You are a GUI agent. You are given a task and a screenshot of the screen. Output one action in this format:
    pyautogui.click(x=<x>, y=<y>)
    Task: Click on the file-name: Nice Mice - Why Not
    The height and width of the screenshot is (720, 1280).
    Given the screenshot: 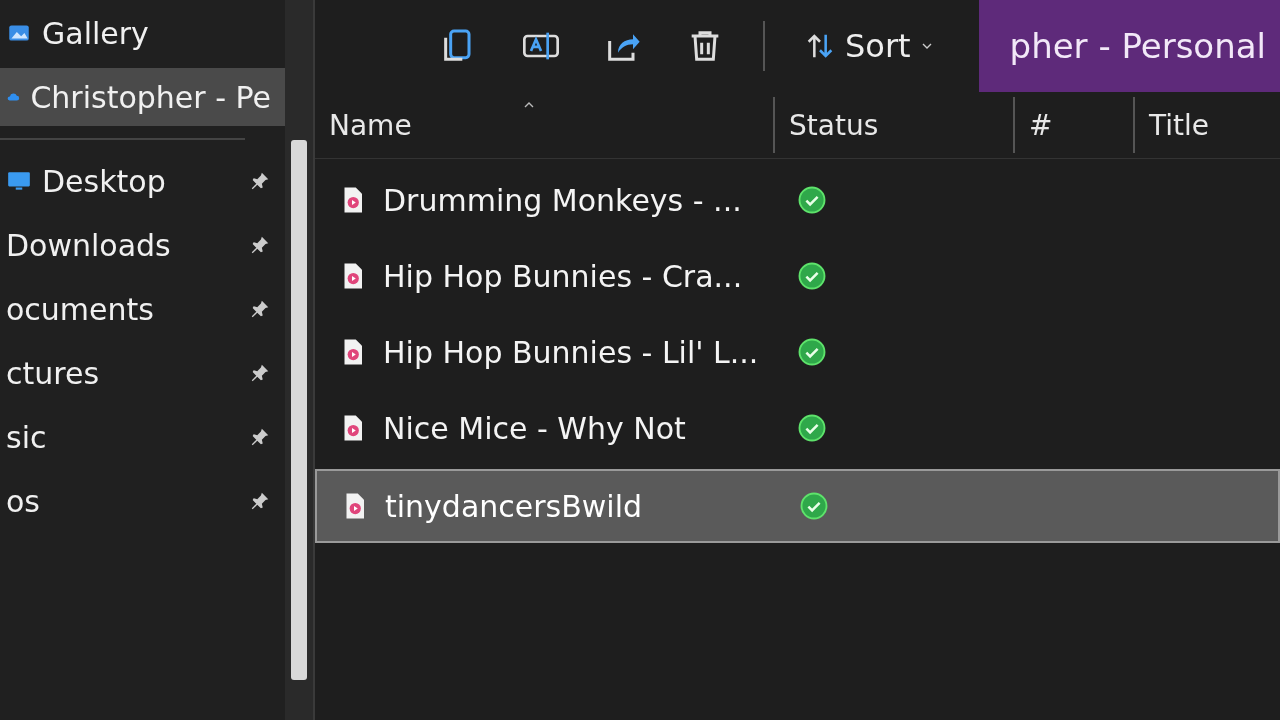 What is the action you would take?
    pyautogui.click(x=534, y=428)
    